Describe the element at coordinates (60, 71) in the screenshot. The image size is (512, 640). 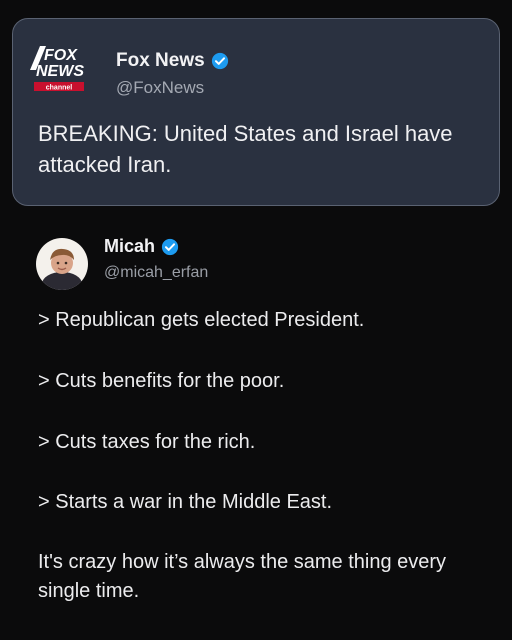
I see `logo-news-text: NEWS` at that location.